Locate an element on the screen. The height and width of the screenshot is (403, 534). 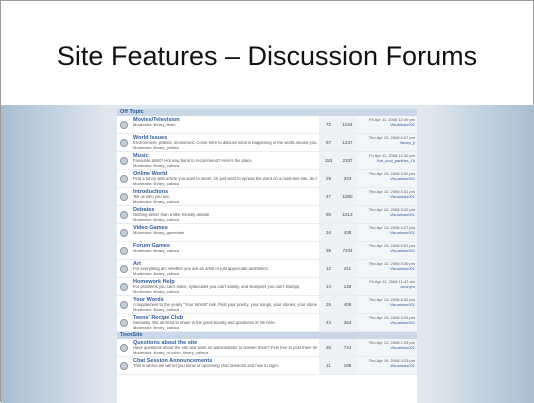
posts-count: 7234 is located at coordinates (347, 250).